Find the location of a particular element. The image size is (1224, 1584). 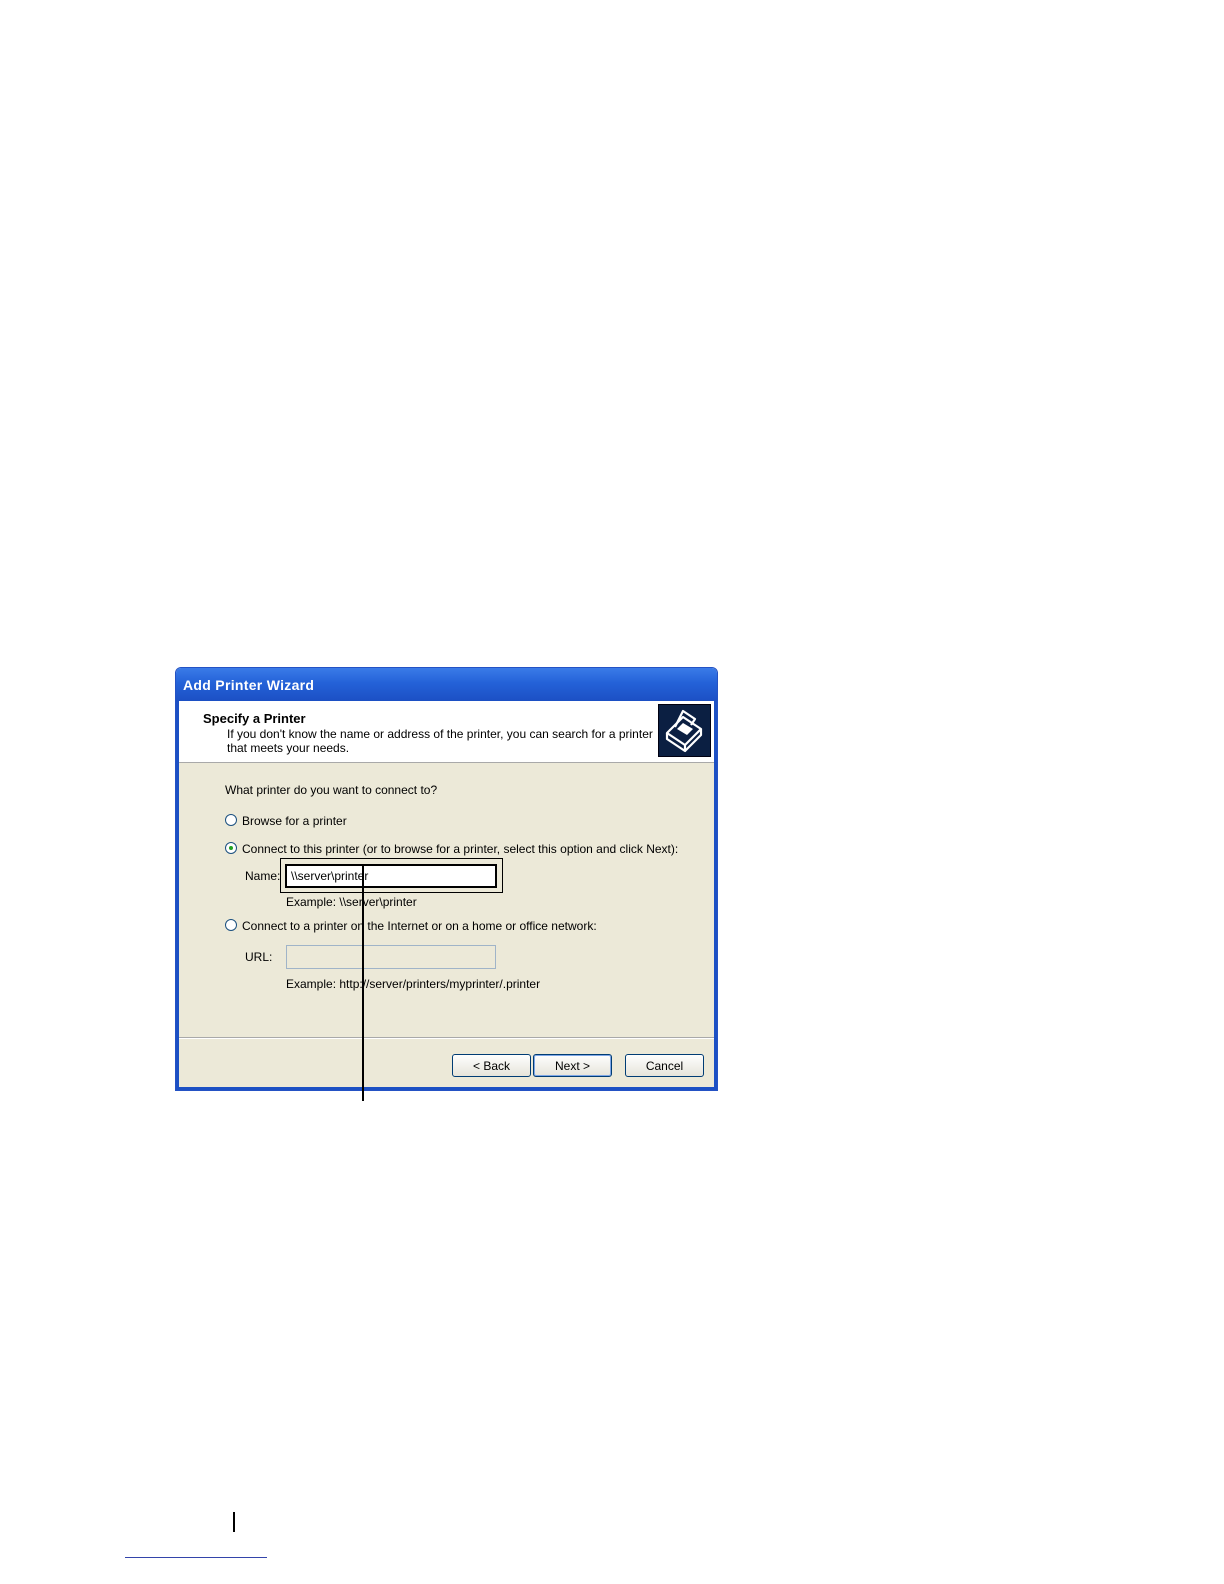

printer-icon is located at coordinates (684, 730).